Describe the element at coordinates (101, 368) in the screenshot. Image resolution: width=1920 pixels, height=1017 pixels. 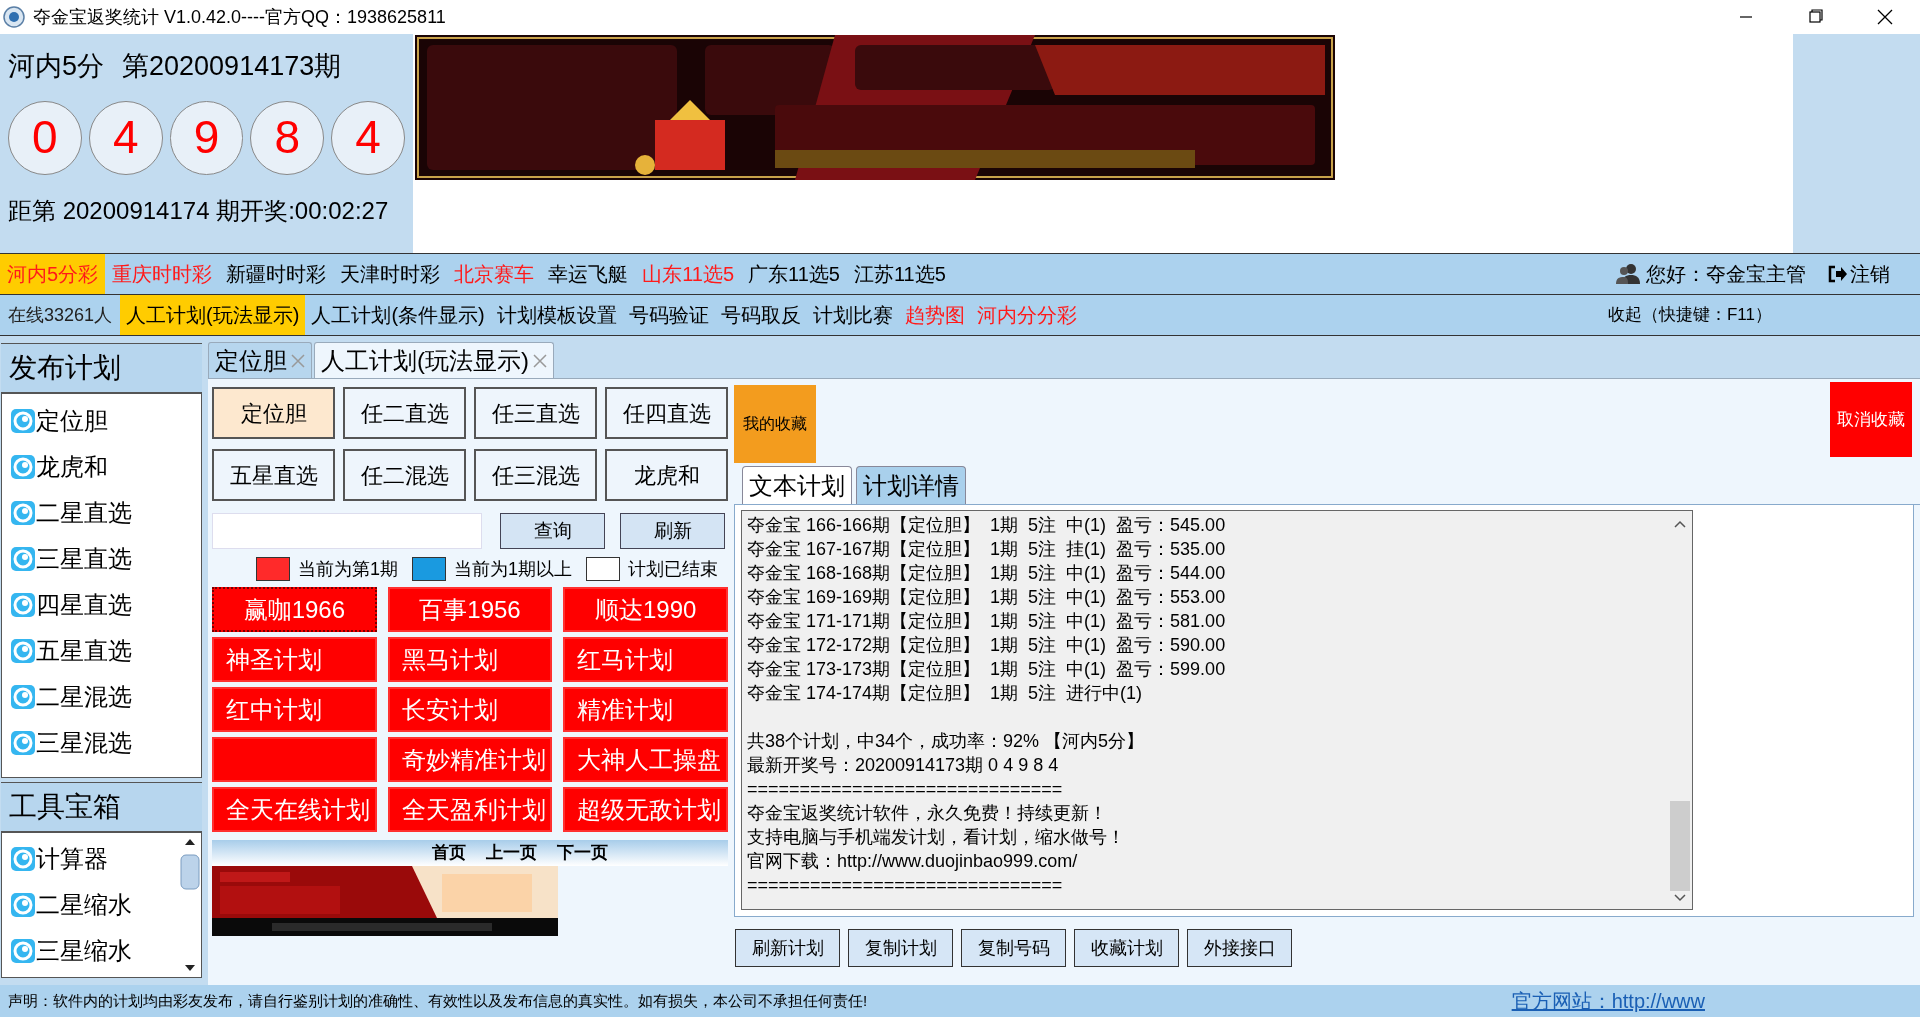
I see `section-header: 发布计划` at that location.